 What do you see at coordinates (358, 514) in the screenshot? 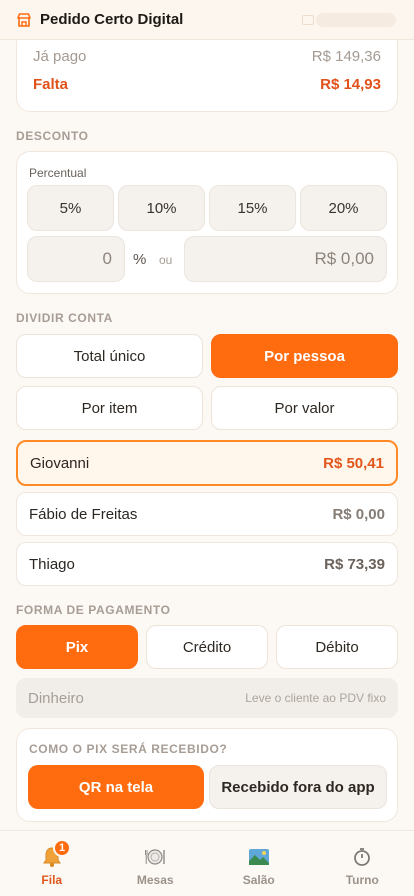
I see `person-amount: R$ 0,00` at bounding box center [358, 514].